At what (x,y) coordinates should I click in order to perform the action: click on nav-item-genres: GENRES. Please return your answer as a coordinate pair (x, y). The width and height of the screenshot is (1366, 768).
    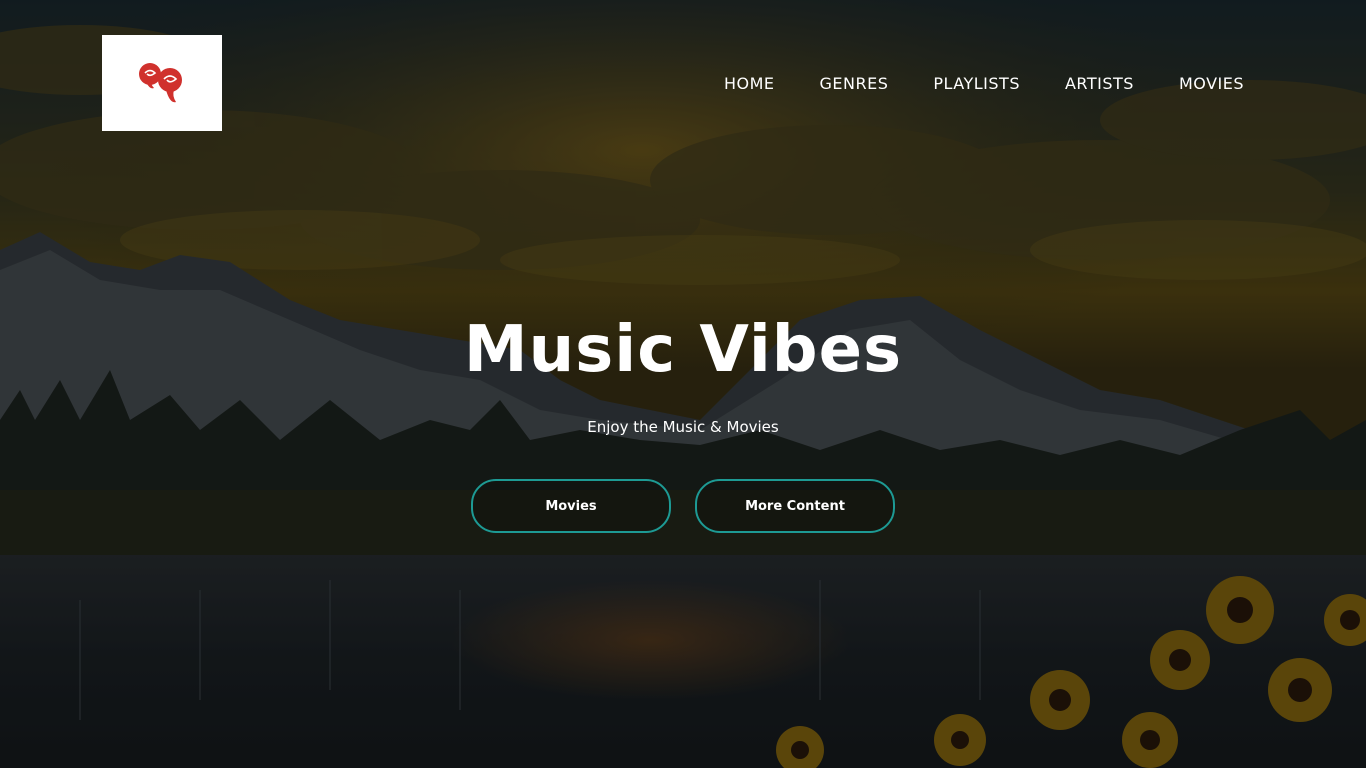
    Looking at the image, I should click on (853, 84).